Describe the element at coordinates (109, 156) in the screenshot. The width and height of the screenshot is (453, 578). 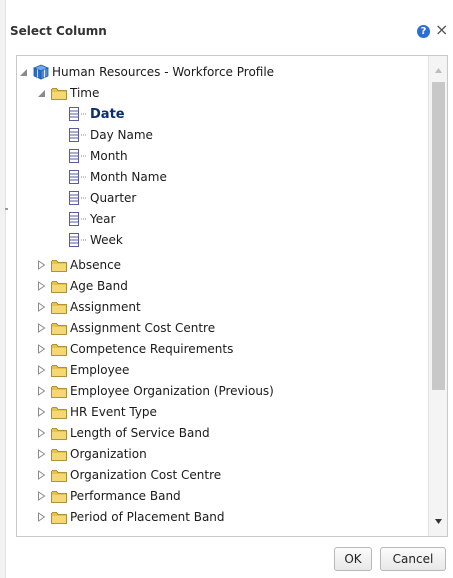
I see `tree-column-label: Month` at that location.